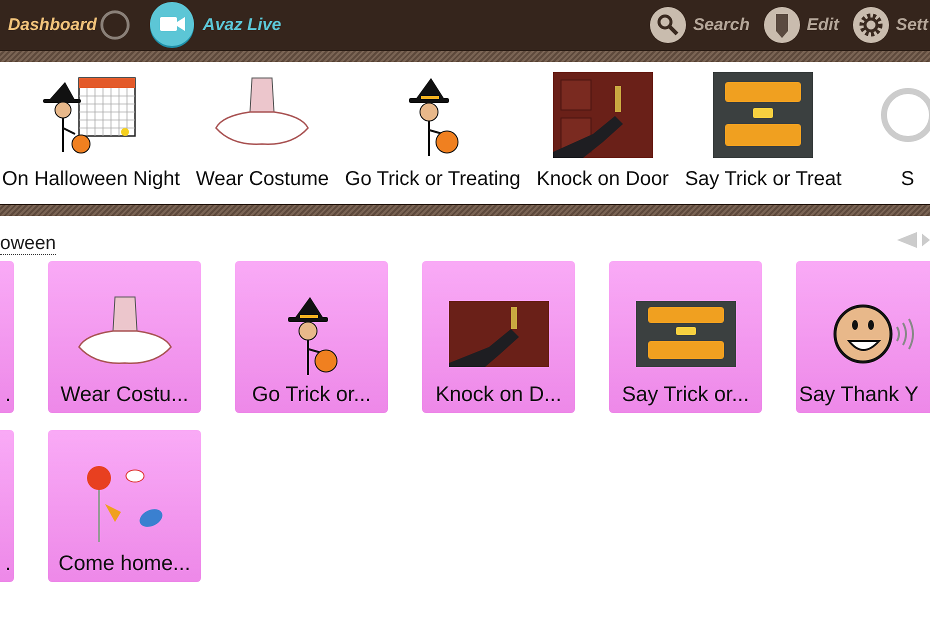 The height and width of the screenshot is (620, 930). What do you see at coordinates (782, 25) in the screenshot?
I see `pencil-icon` at bounding box center [782, 25].